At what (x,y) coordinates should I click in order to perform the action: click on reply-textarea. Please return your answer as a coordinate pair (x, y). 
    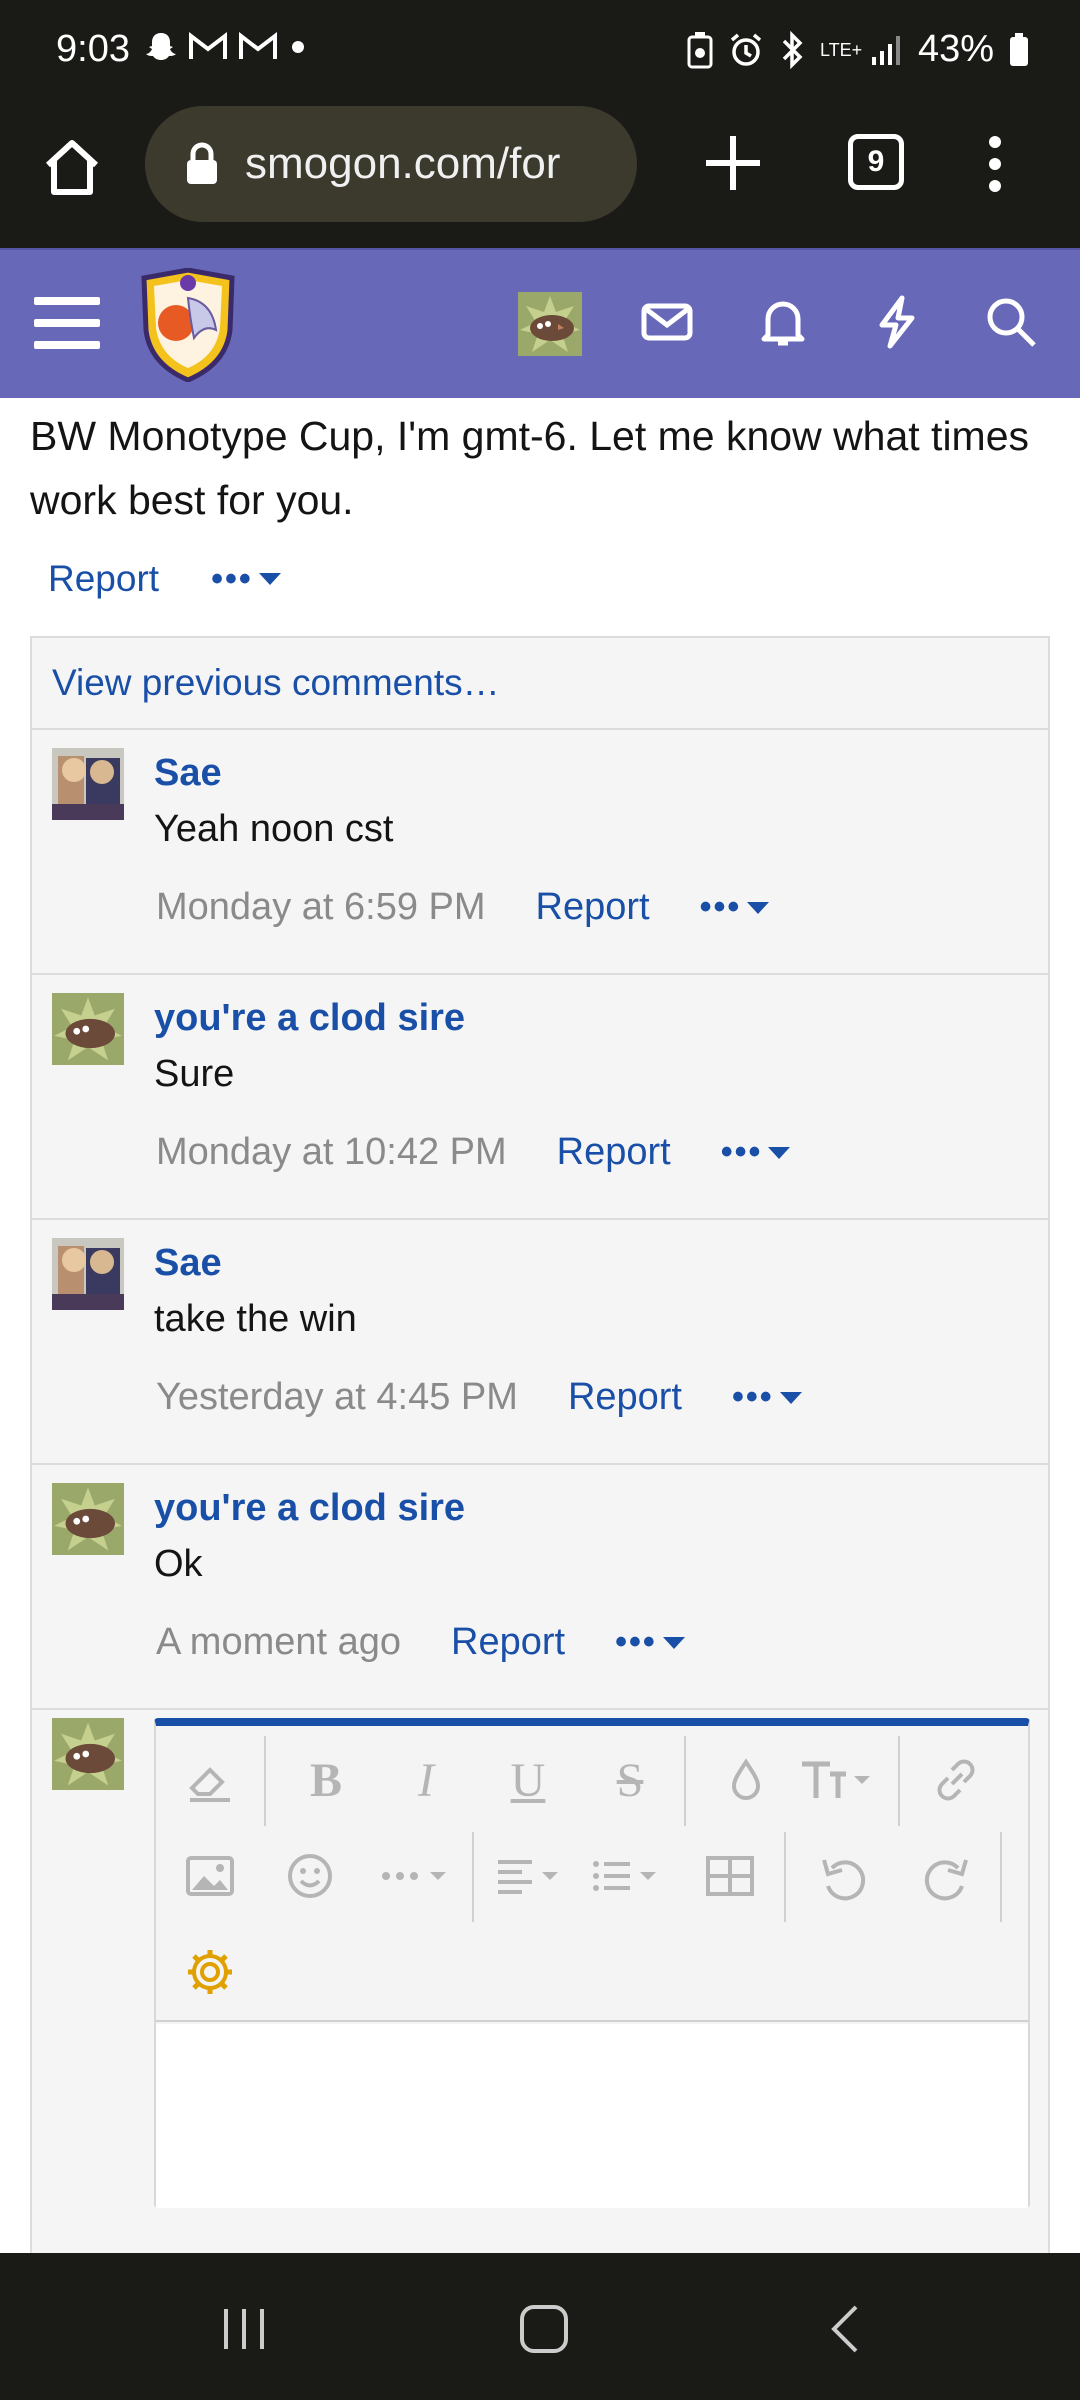
    Looking at the image, I should click on (592, 2116).